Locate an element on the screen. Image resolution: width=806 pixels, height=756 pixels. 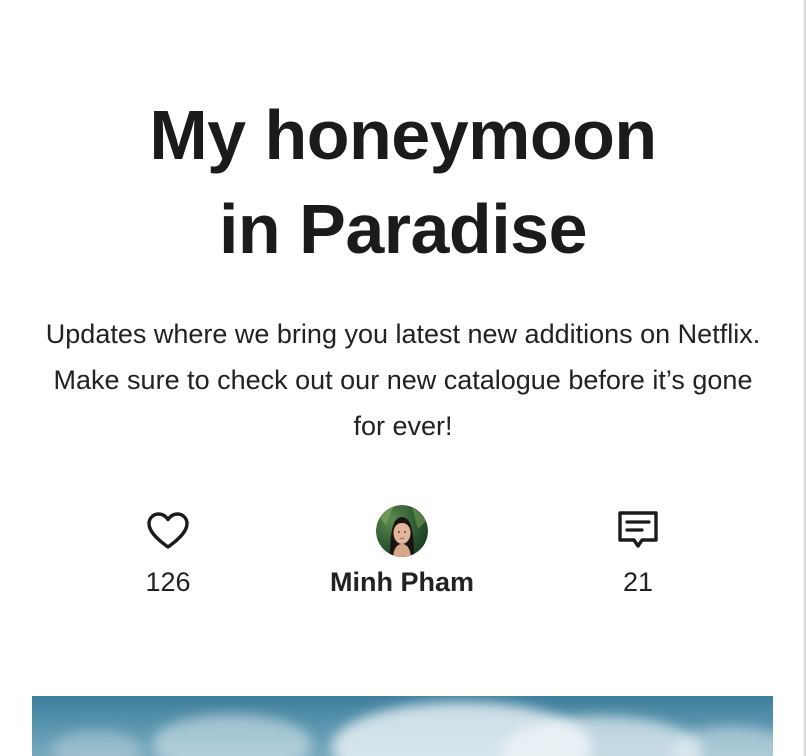
heart-icon is located at coordinates (168, 531).